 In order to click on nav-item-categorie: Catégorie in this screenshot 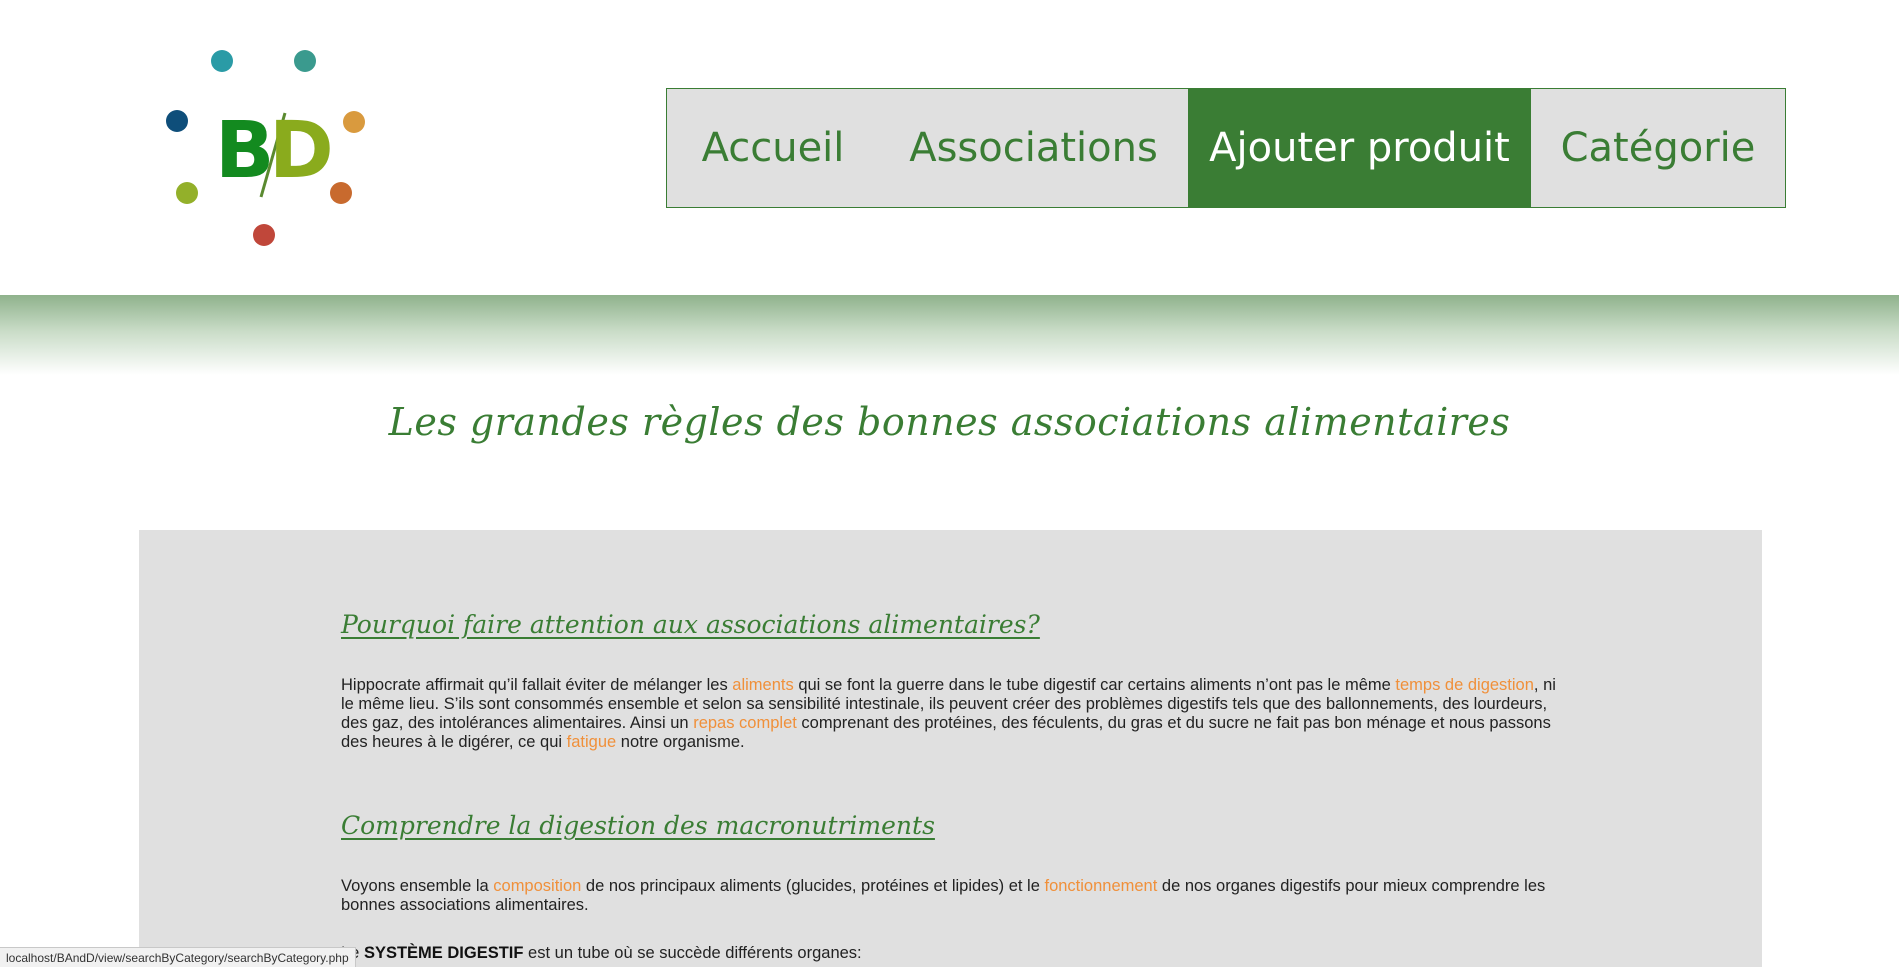, I will do `click(1658, 148)`.